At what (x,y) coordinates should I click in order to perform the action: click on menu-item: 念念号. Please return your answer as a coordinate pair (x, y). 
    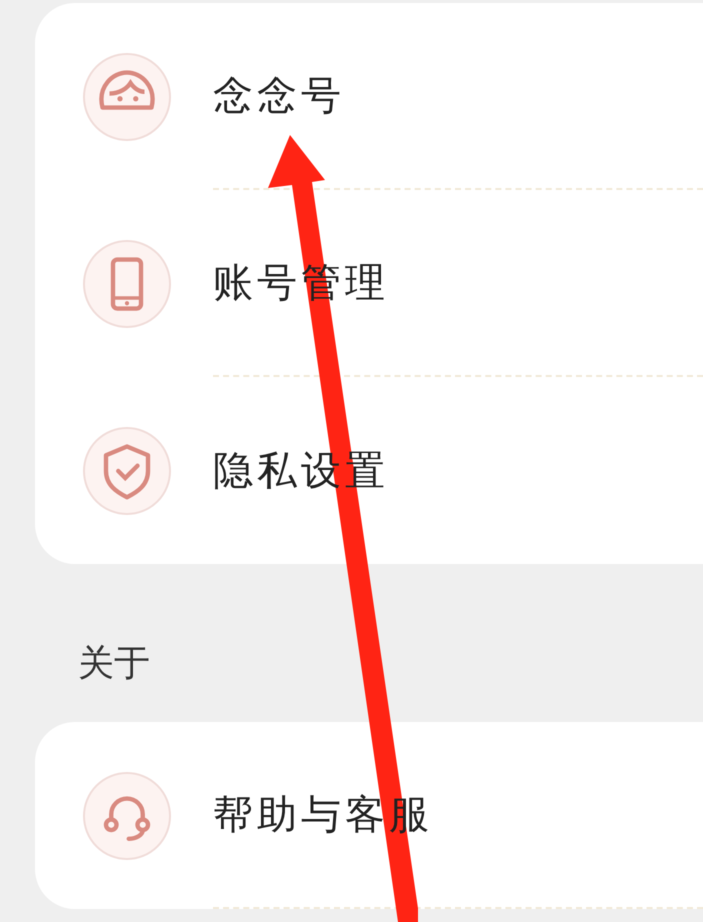
    Looking at the image, I should click on (279, 96).